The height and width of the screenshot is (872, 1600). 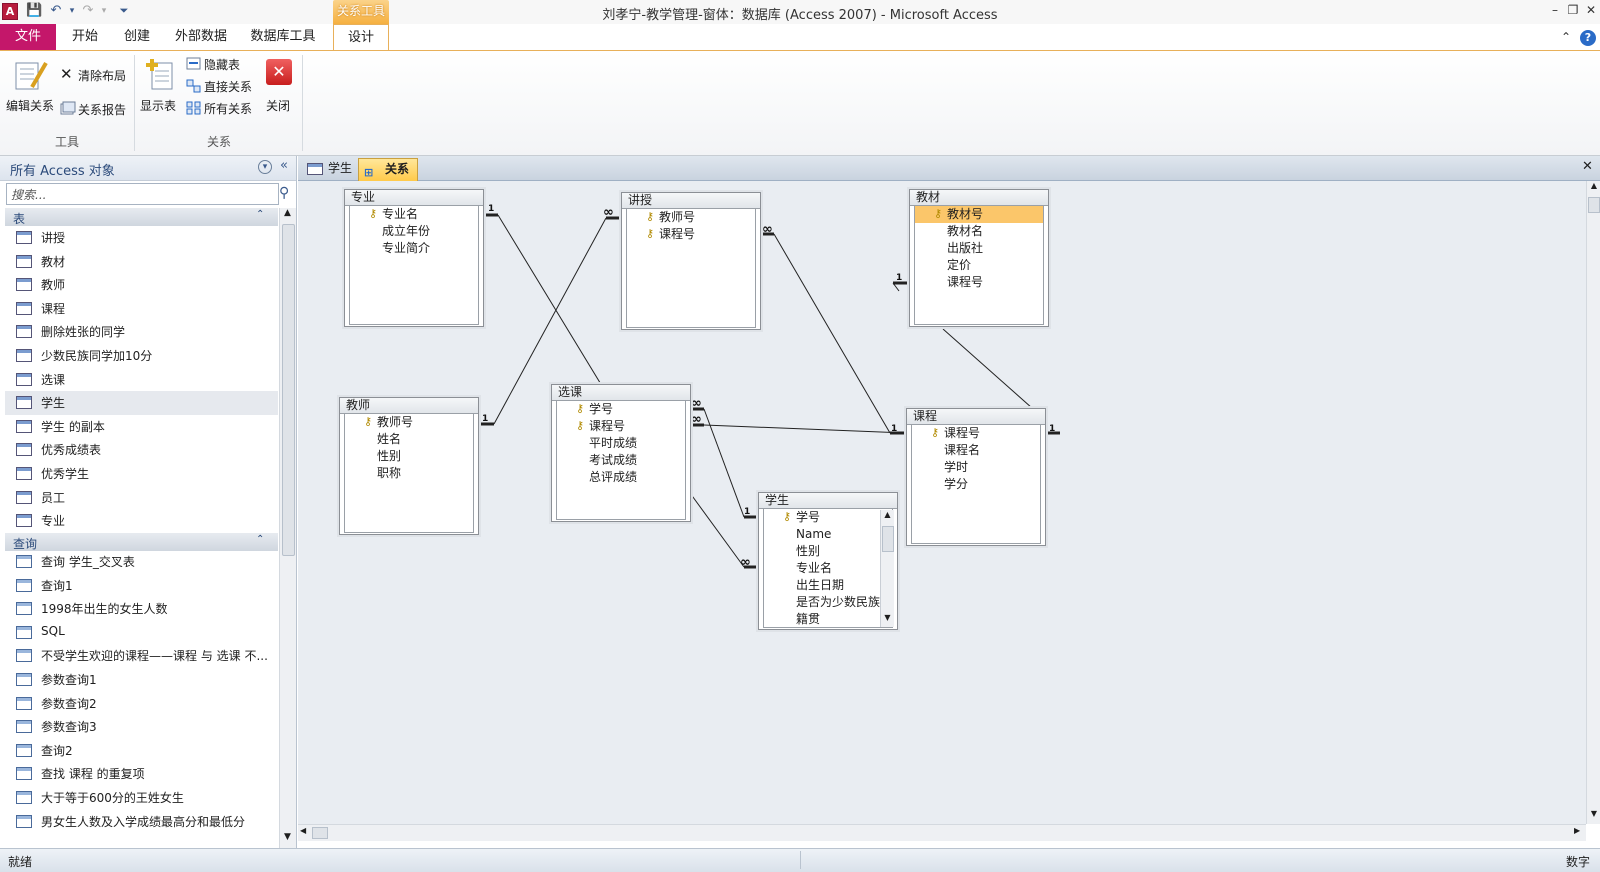 I want to click on nav-scrollbar: ▲ ▼, so click(x=287, y=528).